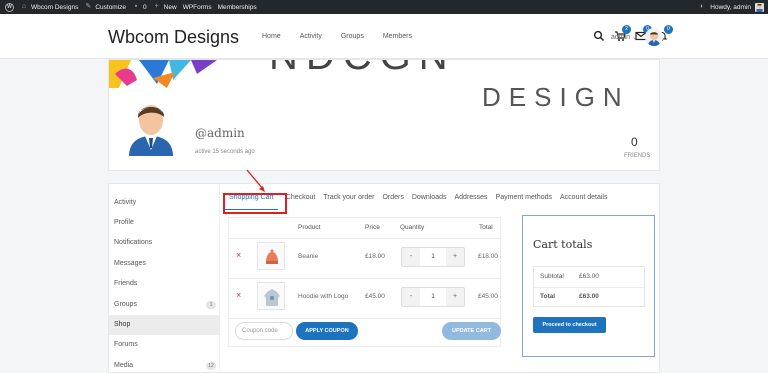  What do you see at coordinates (397, 36) in the screenshot?
I see `nav-members: Members` at bounding box center [397, 36].